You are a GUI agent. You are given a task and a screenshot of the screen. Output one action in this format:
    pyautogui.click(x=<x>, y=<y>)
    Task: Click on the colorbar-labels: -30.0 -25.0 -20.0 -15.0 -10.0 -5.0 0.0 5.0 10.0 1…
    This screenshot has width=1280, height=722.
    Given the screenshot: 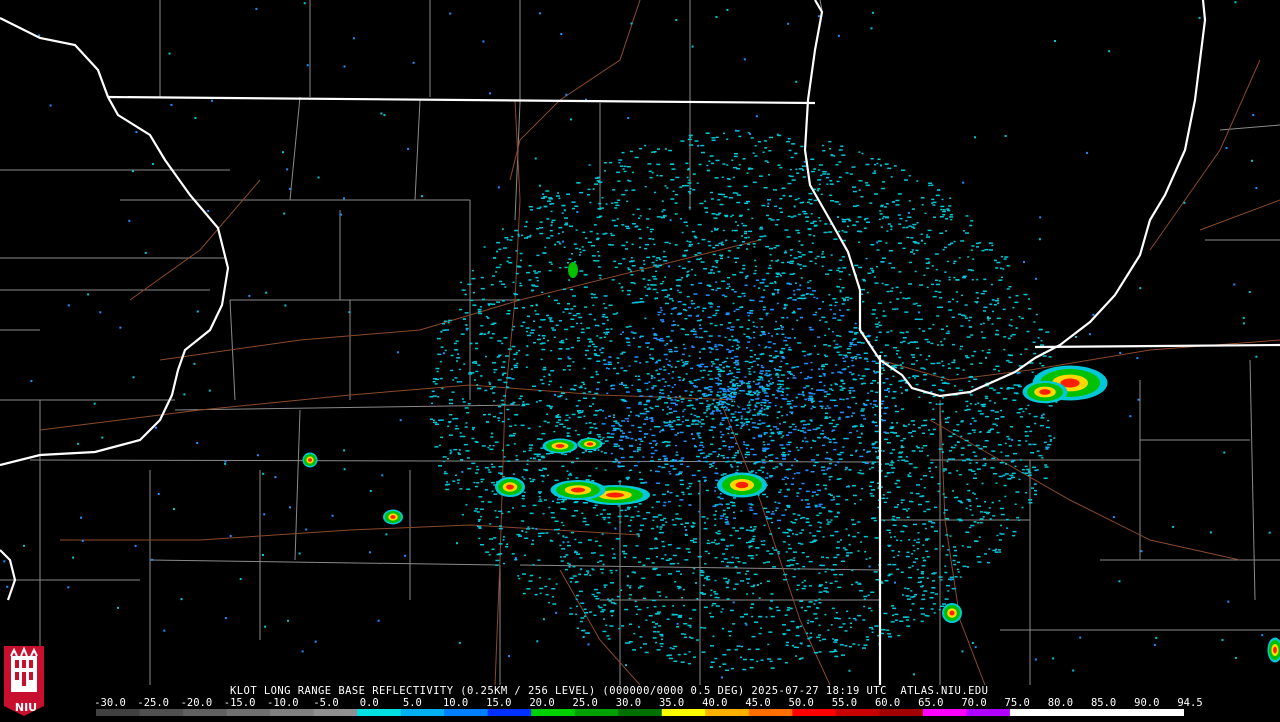 What is the action you would take?
    pyautogui.click(x=647, y=703)
    